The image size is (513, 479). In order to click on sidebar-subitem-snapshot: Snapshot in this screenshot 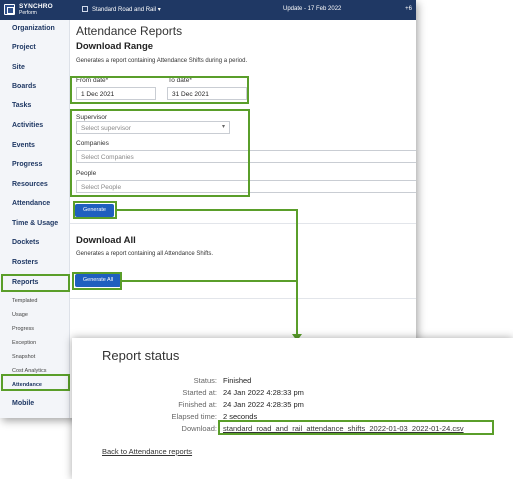, I will do `click(23, 357)`.